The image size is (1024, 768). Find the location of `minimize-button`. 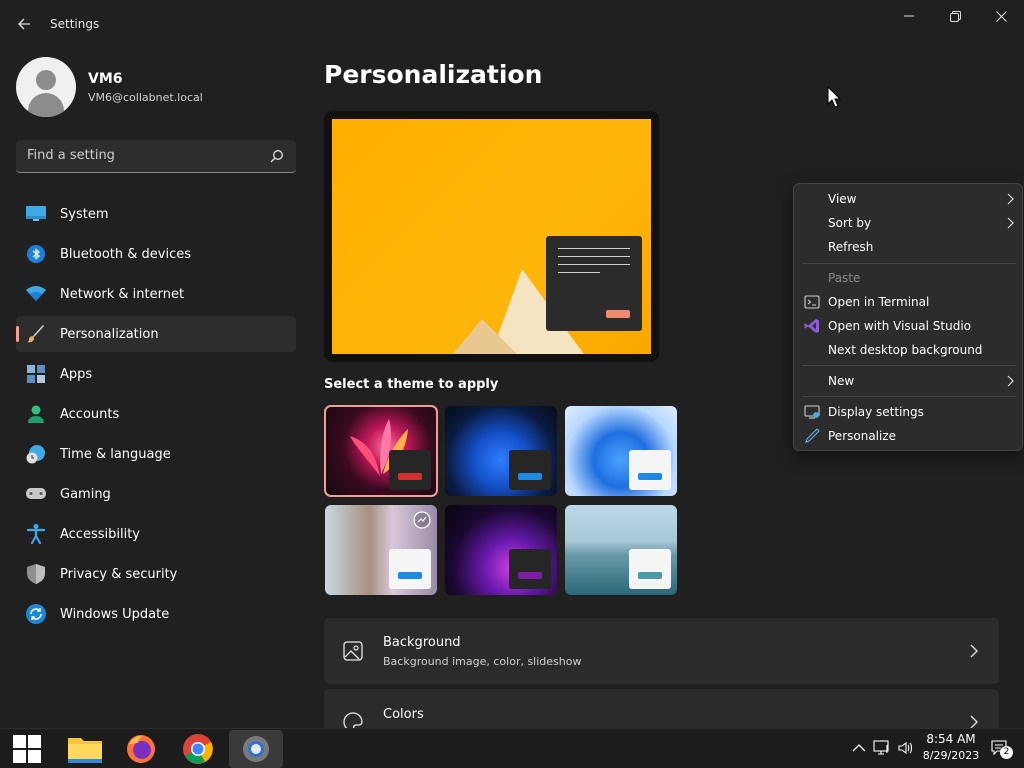

minimize-button is located at coordinates (909, 16).